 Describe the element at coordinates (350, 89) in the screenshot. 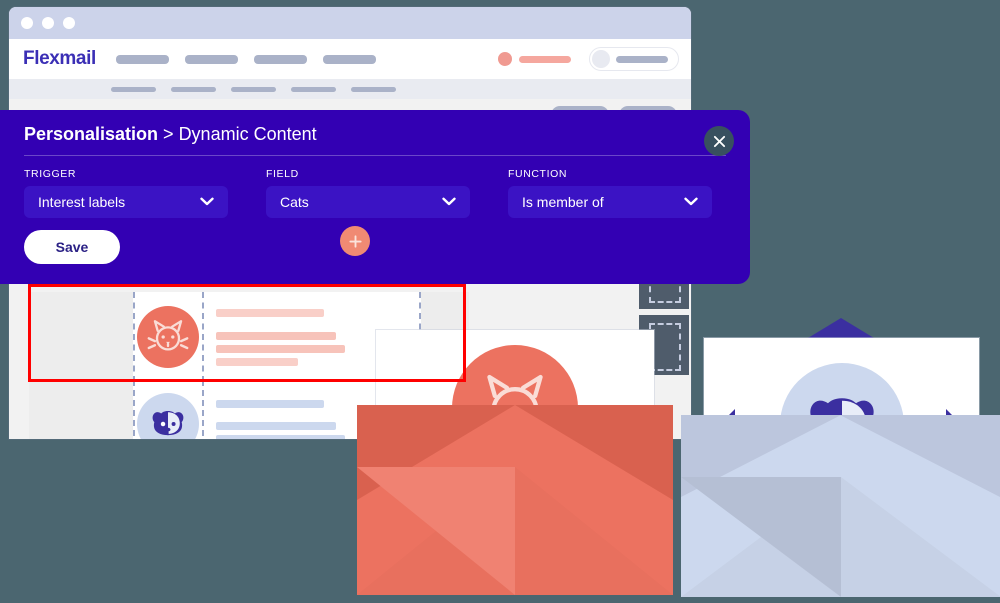

I see `secondary-nav` at that location.